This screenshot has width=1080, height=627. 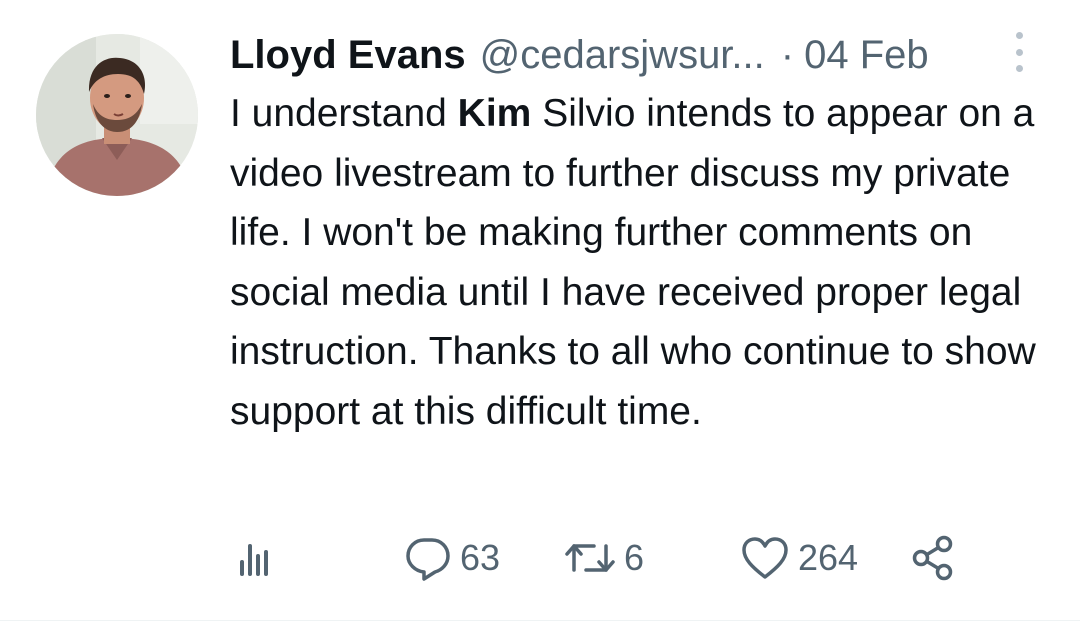 I want to click on tweet-text-part: I understand, so click(x=344, y=113).